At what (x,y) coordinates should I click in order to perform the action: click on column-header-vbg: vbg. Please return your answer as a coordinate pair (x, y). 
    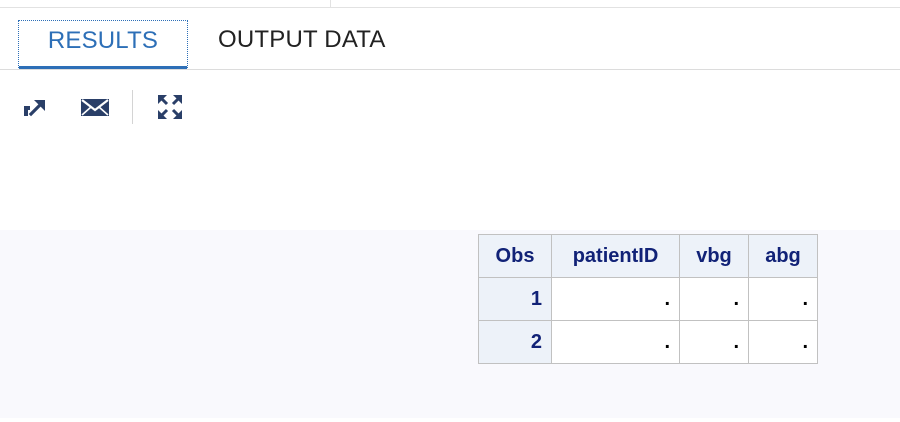
    Looking at the image, I should click on (714, 256).